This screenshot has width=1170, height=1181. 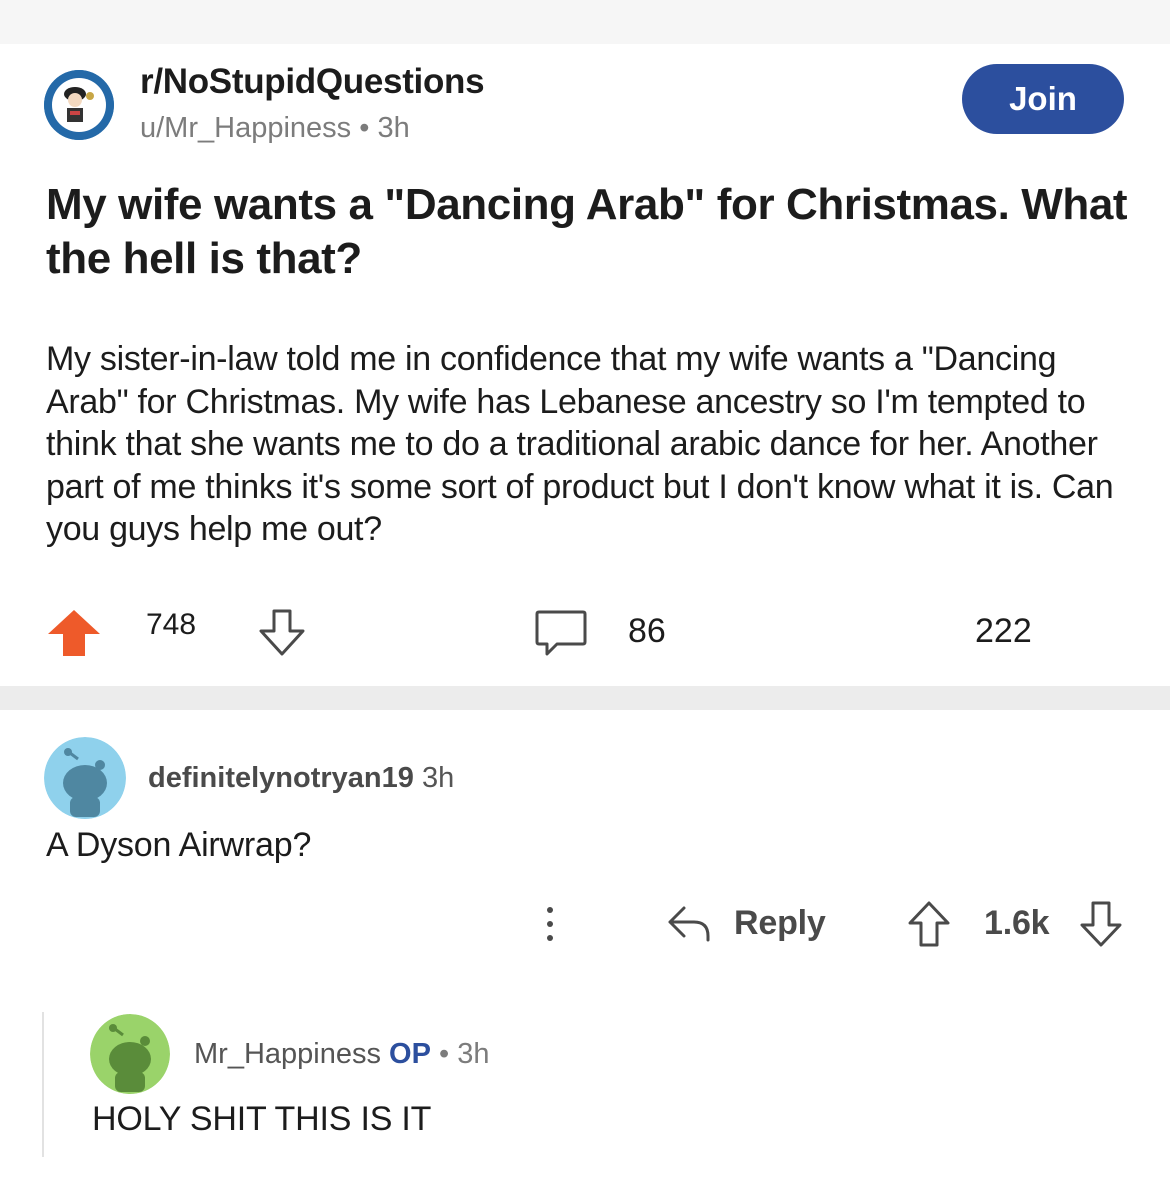 What do you see at coordinates (438, 778) in the screenshot?
I see `comment-age: 3h` at bounding box center [438, 778].